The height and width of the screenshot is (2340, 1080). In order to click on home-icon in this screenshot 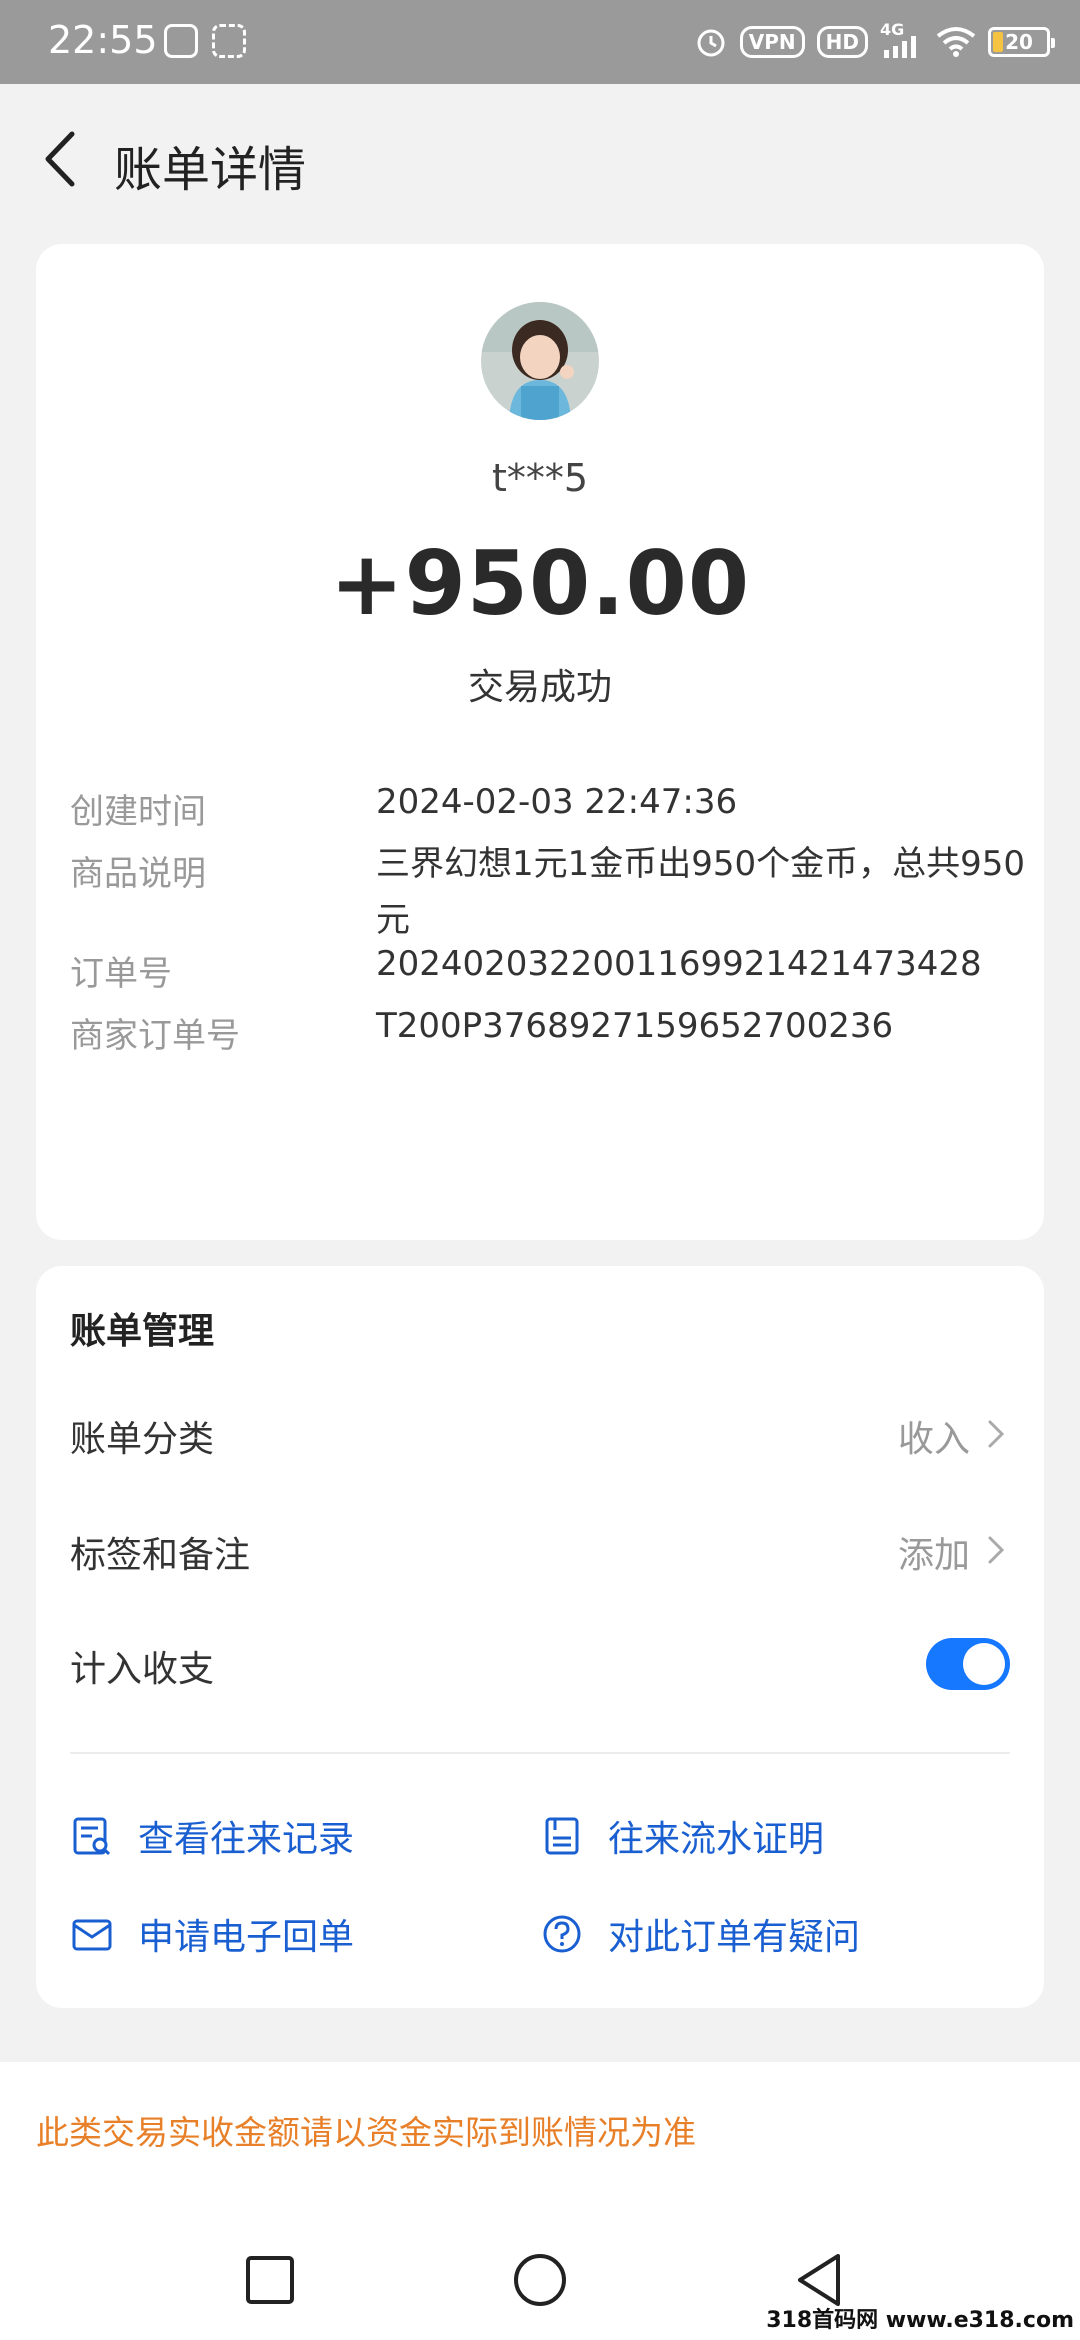, I will do `click(540, 2280)`.